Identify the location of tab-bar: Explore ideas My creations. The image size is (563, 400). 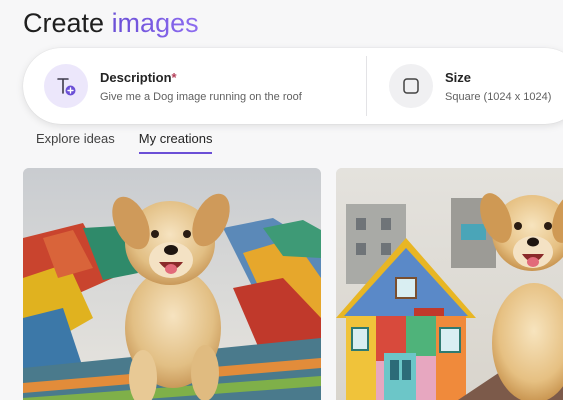
(136, 142).